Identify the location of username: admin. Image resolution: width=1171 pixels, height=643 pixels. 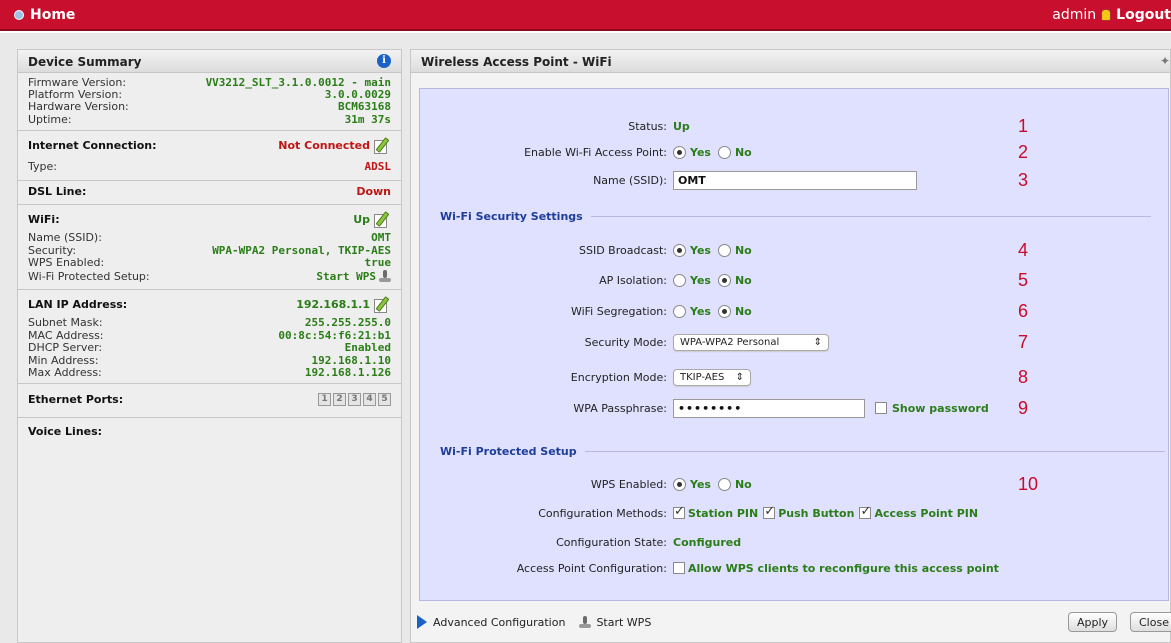
(1074, 15).